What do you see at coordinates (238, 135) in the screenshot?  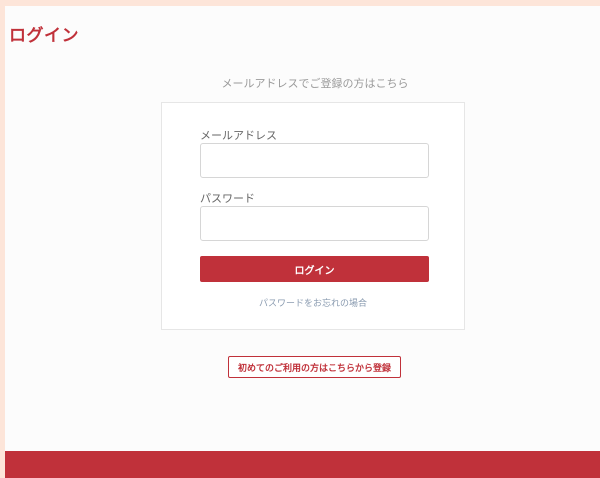 I see `email-label: メールアドレス` at bounding box center [238, 135].